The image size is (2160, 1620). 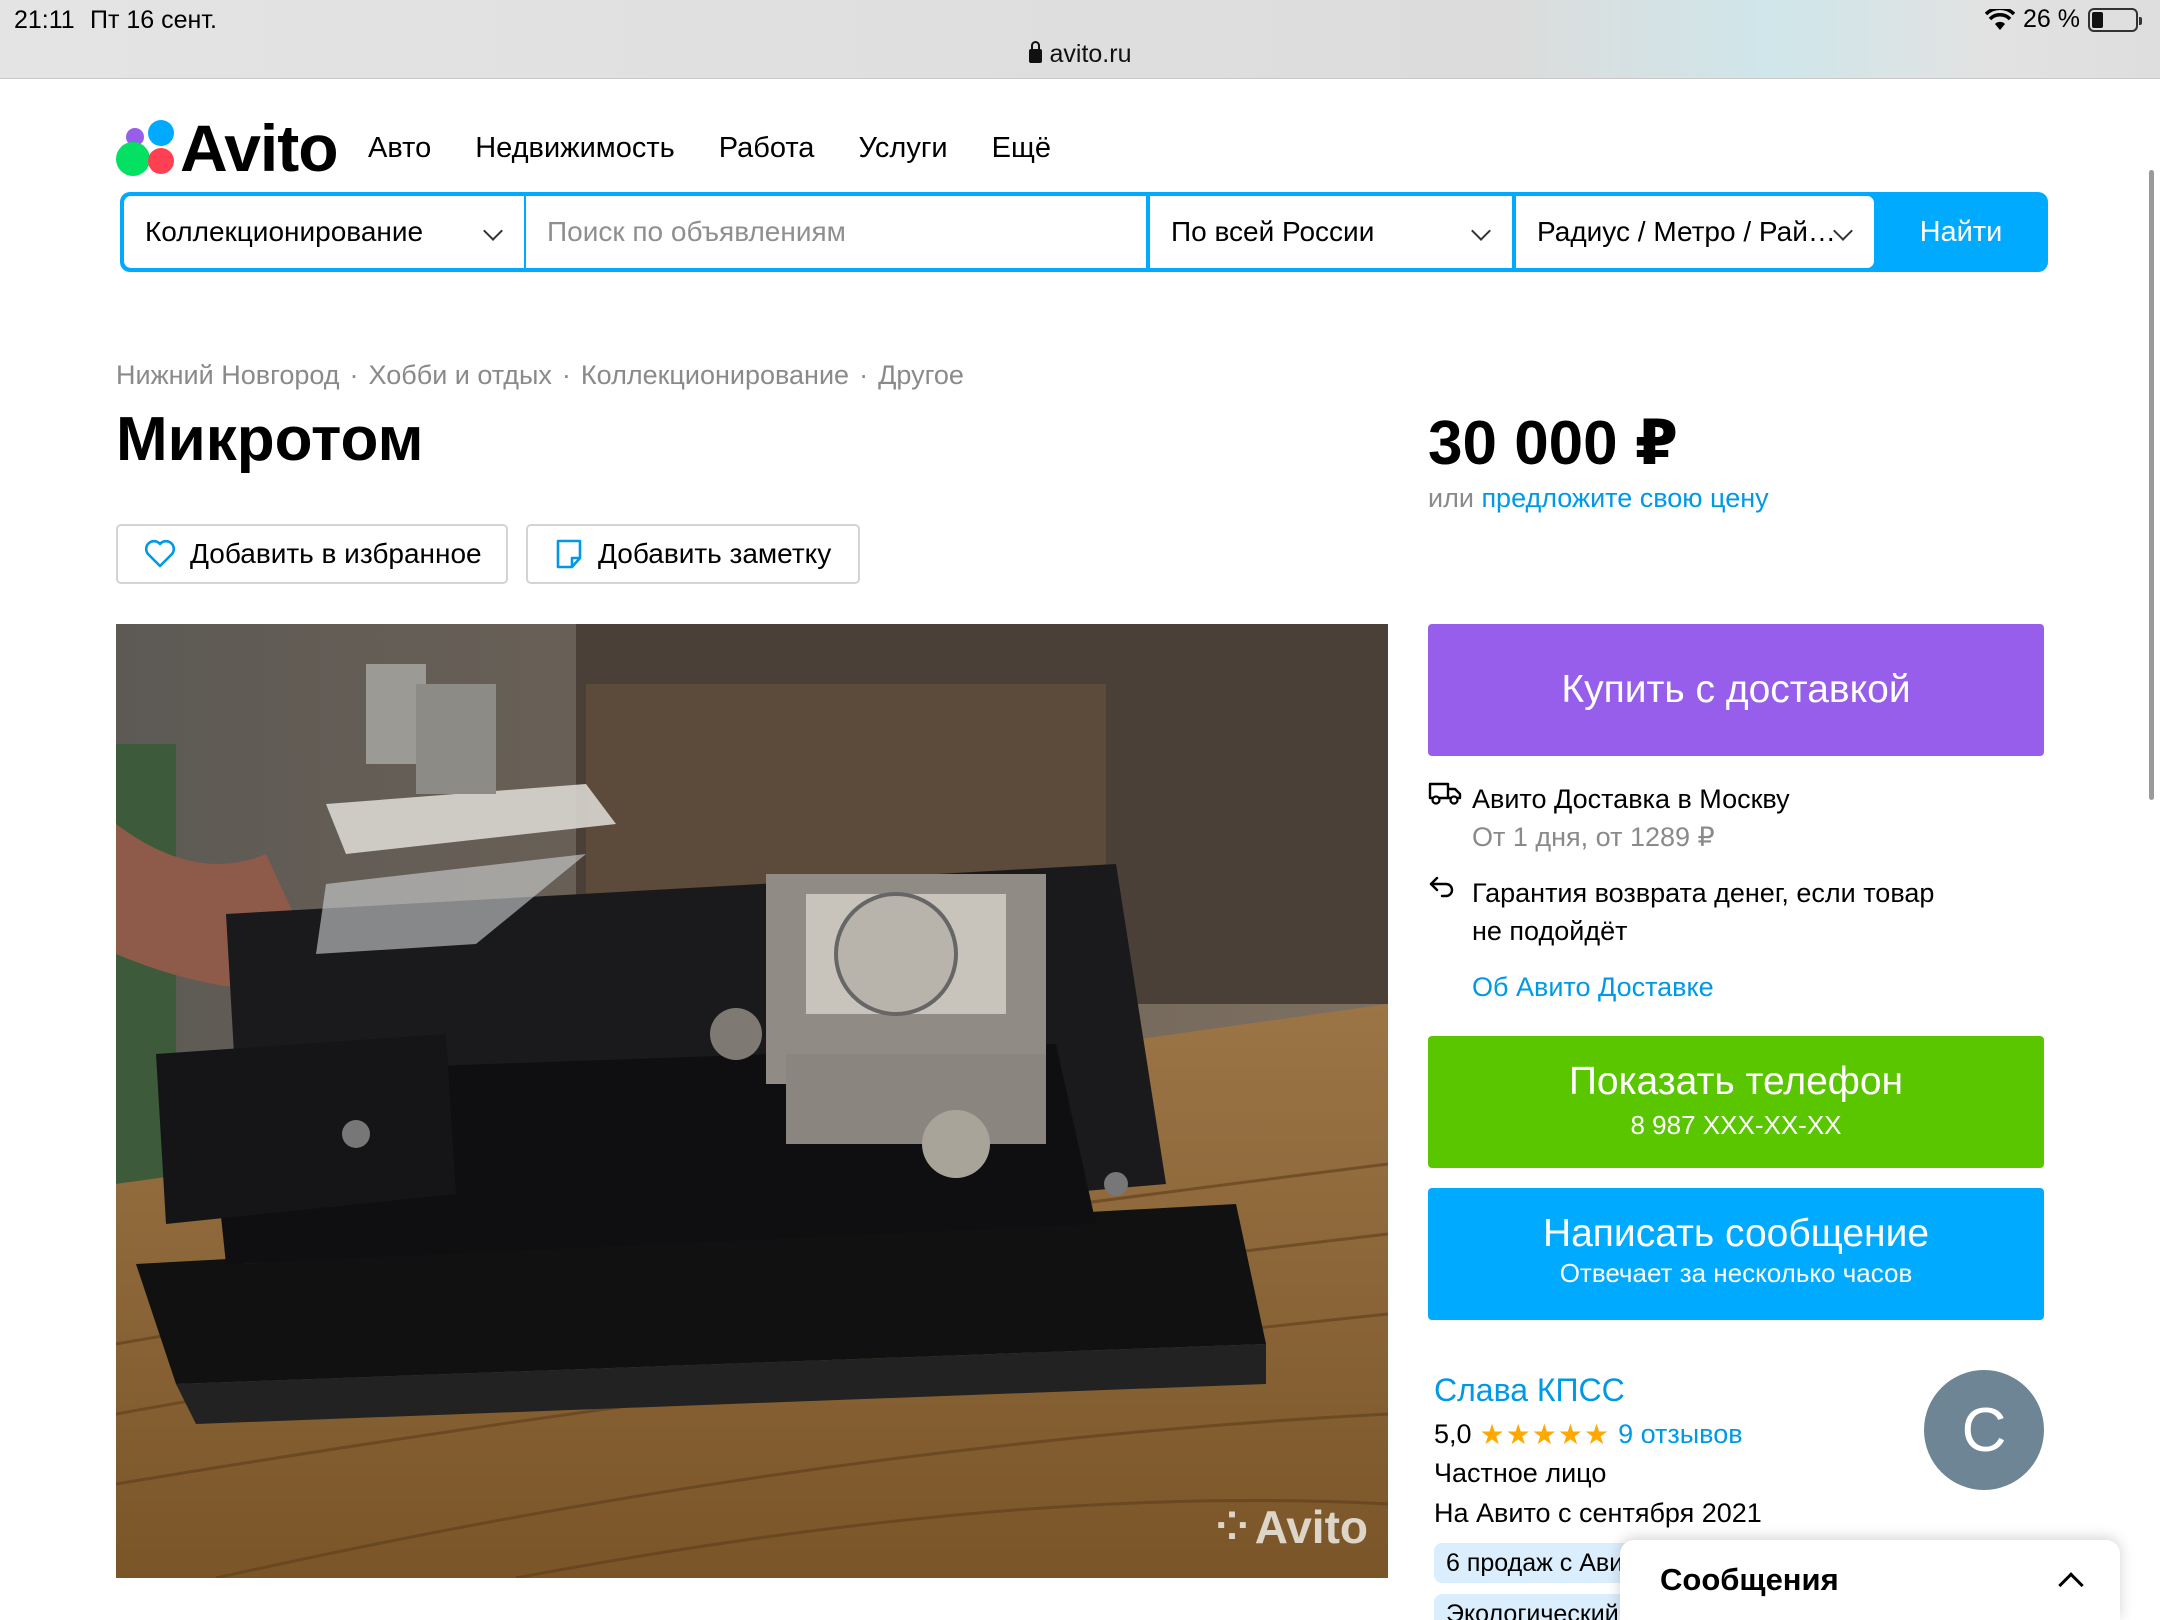 I want to click on buy-with-delivery-button: Купить с доставкой, so click(x=1736, y=690).